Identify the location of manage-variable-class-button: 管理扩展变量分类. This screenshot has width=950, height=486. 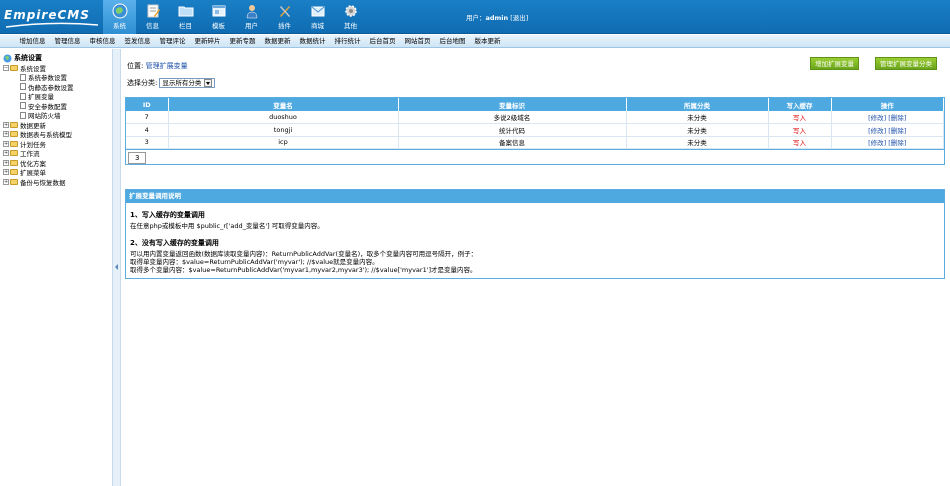
(906, 63).